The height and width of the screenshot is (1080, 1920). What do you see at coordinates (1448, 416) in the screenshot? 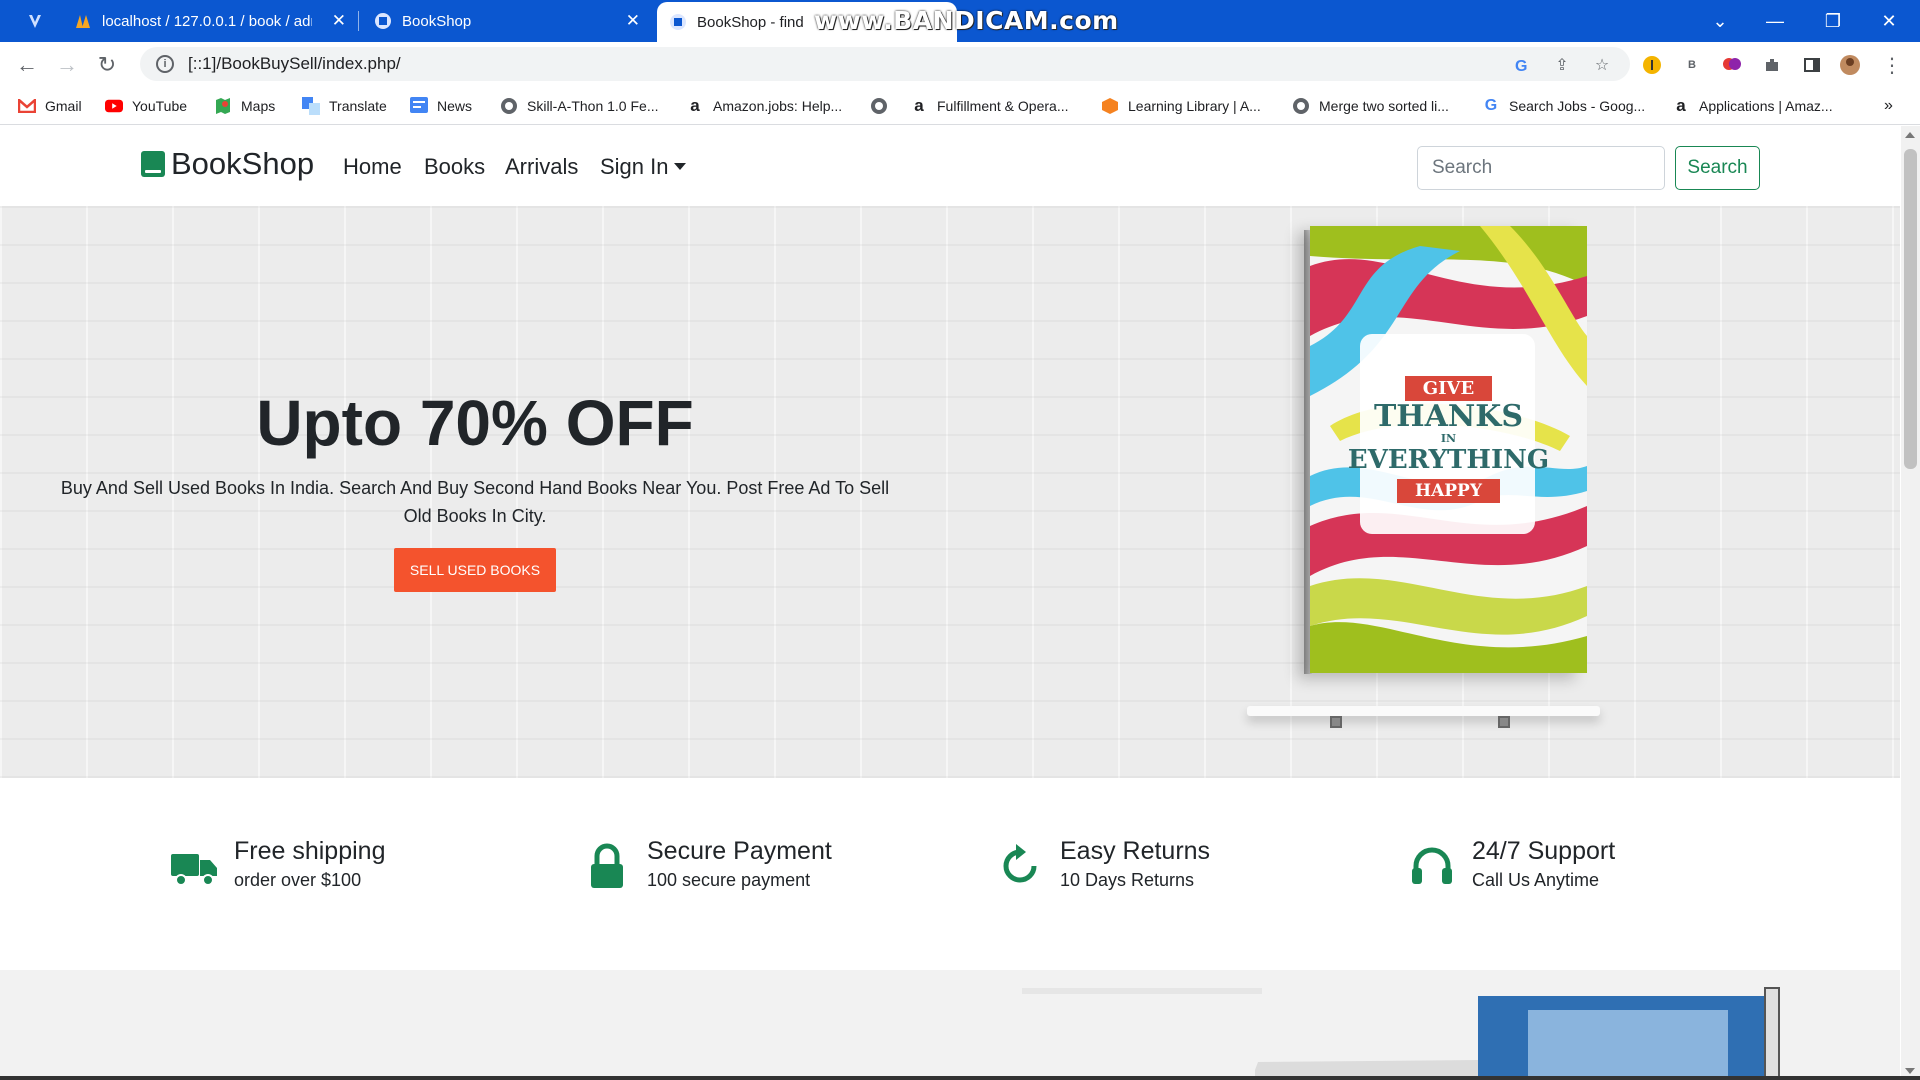
I see `cover-line-thanks: THANKS` at bounding box center [1448, 416].